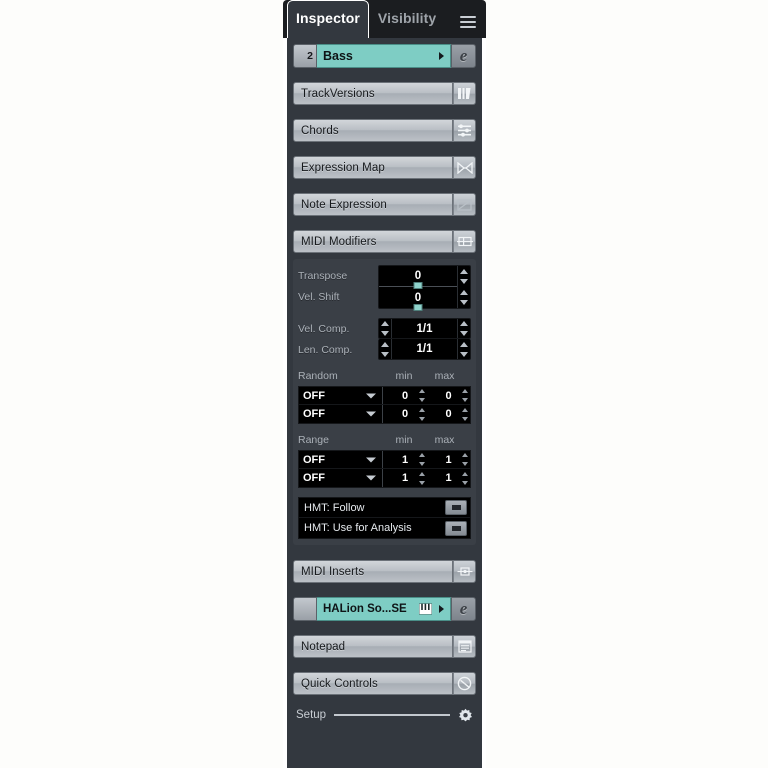  What do you see at coordinates (421, 459) in the screenshot?
I see `range-min-1-spinner` at bounding box center [421, 459].